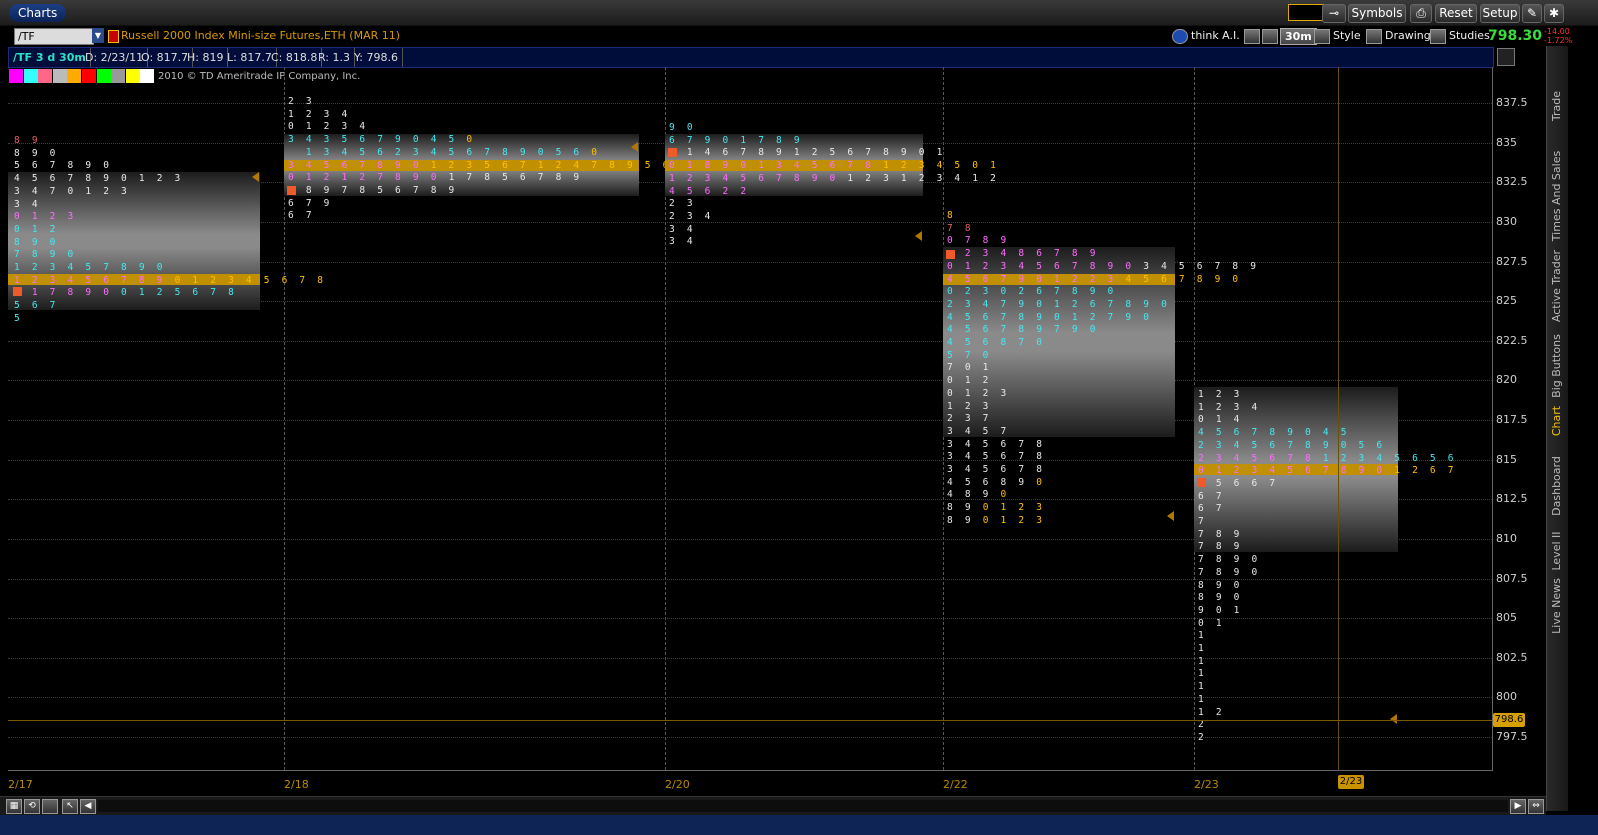 The image size is (1598, 835). What do you see at coordinates (1557, 606) in the screenshot?
I see `side-tab-live-news: Live News` at bounding box center [1557, 606].